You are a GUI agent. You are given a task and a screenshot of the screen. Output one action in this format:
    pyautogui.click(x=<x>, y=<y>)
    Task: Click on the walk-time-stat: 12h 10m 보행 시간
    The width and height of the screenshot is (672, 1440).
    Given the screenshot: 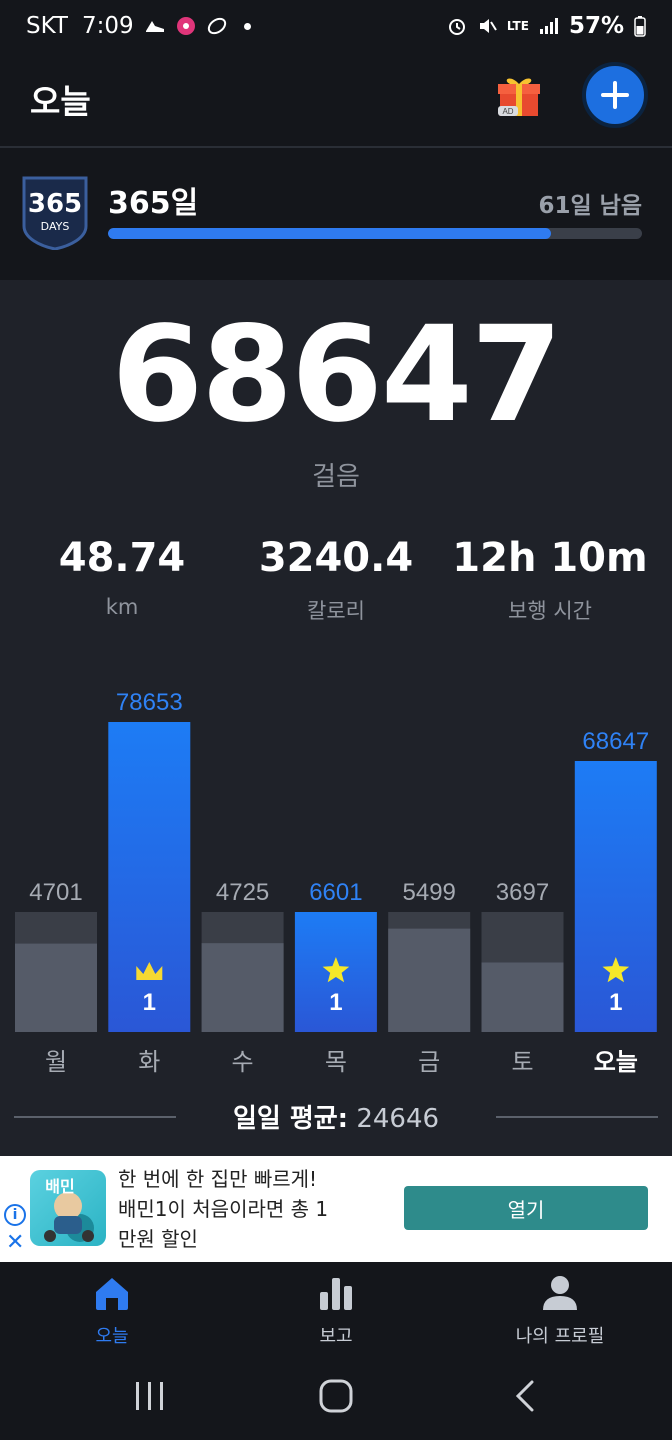 What is the action you would take?
    pyautogui.click(x=550, y=580)
    